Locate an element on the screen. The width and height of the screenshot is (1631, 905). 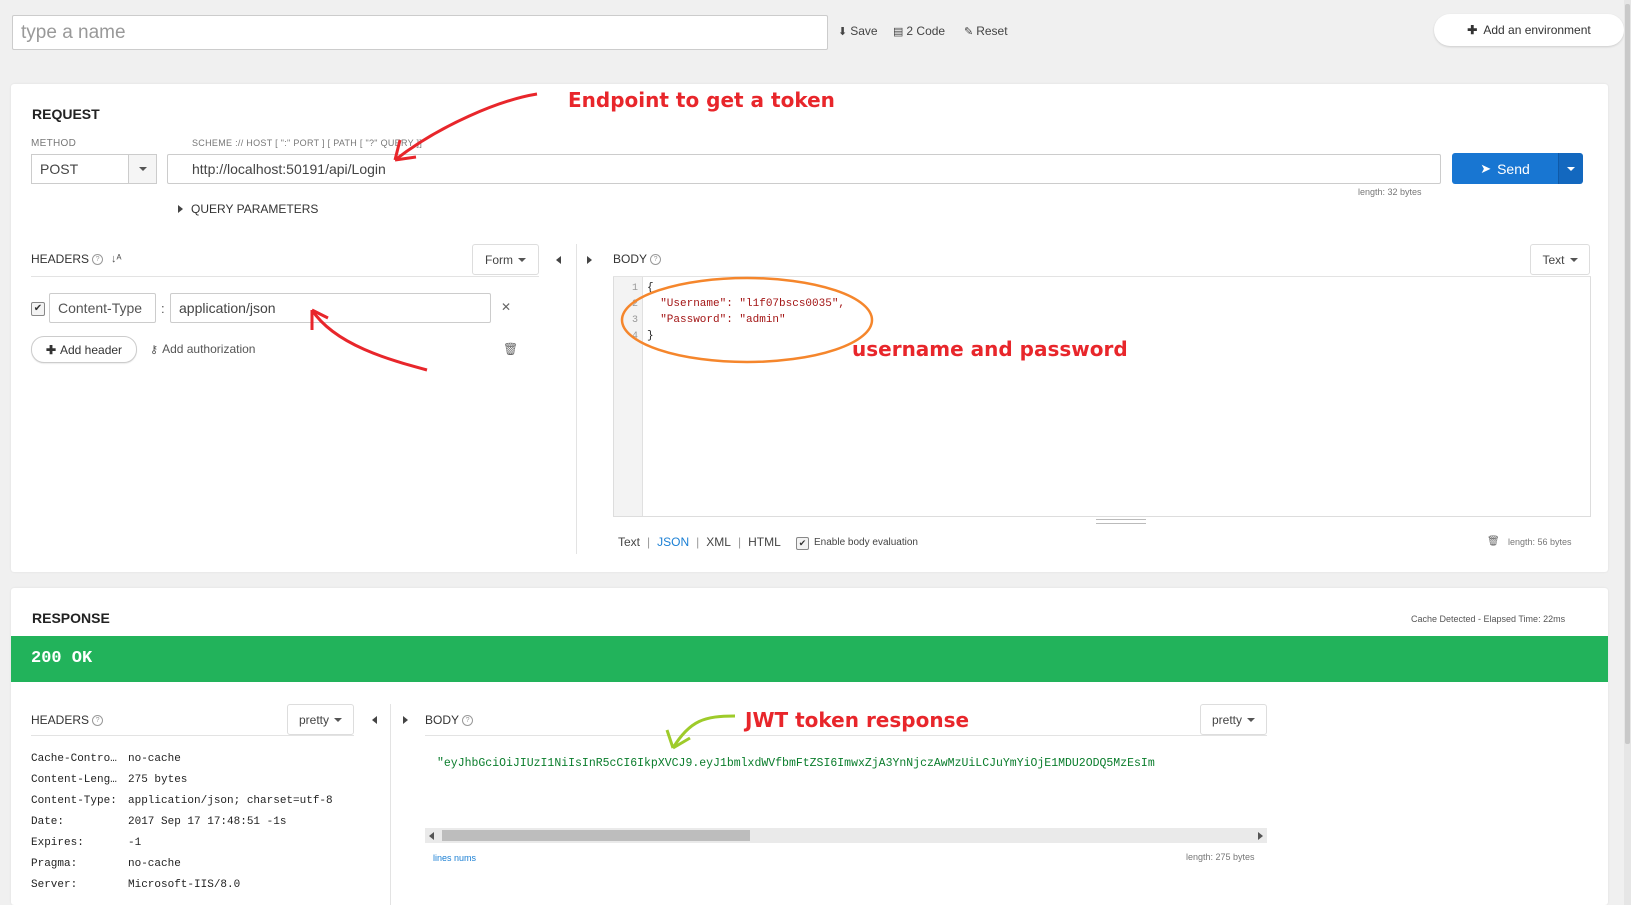
endpoint-arrow is located at coordinates (466, 127).